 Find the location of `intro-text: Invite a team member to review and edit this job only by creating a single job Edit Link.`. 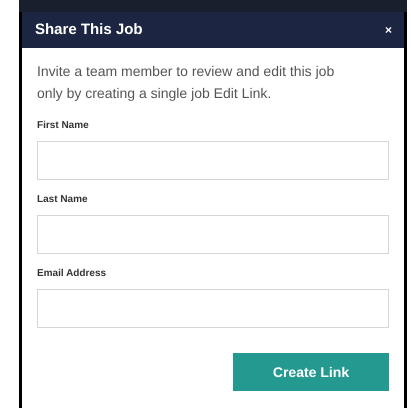

intro-text: Invite a team member to review and edit this job only by creating a single job Edit Link. is located at coordinates (186, 82).